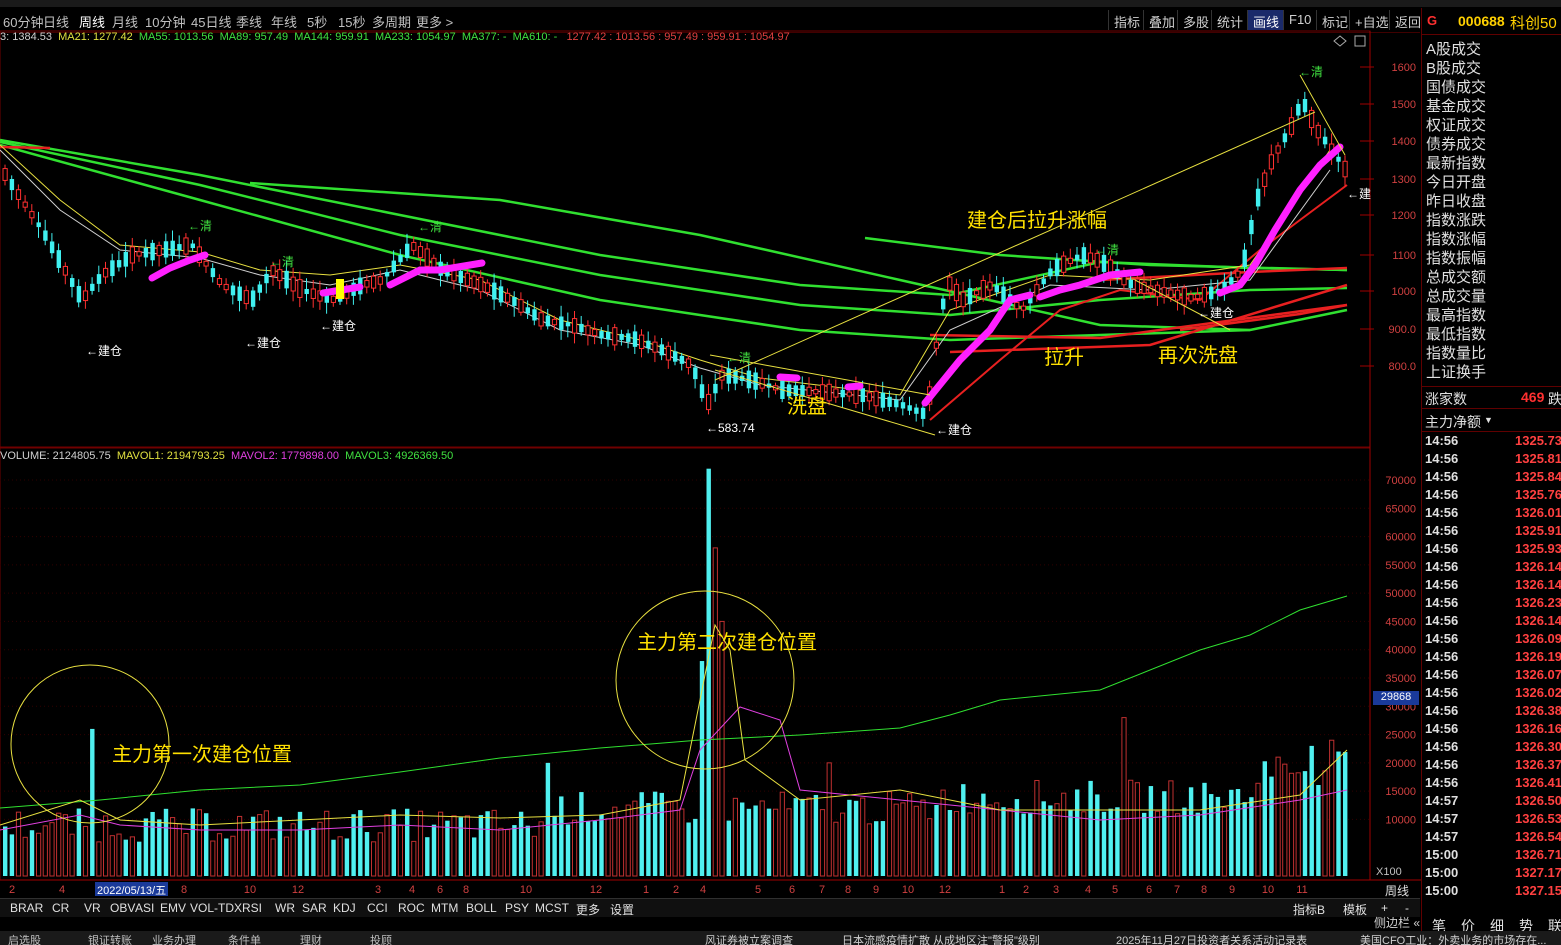  I want to click on indicator-tab-16: MCST, so click(552, 908).